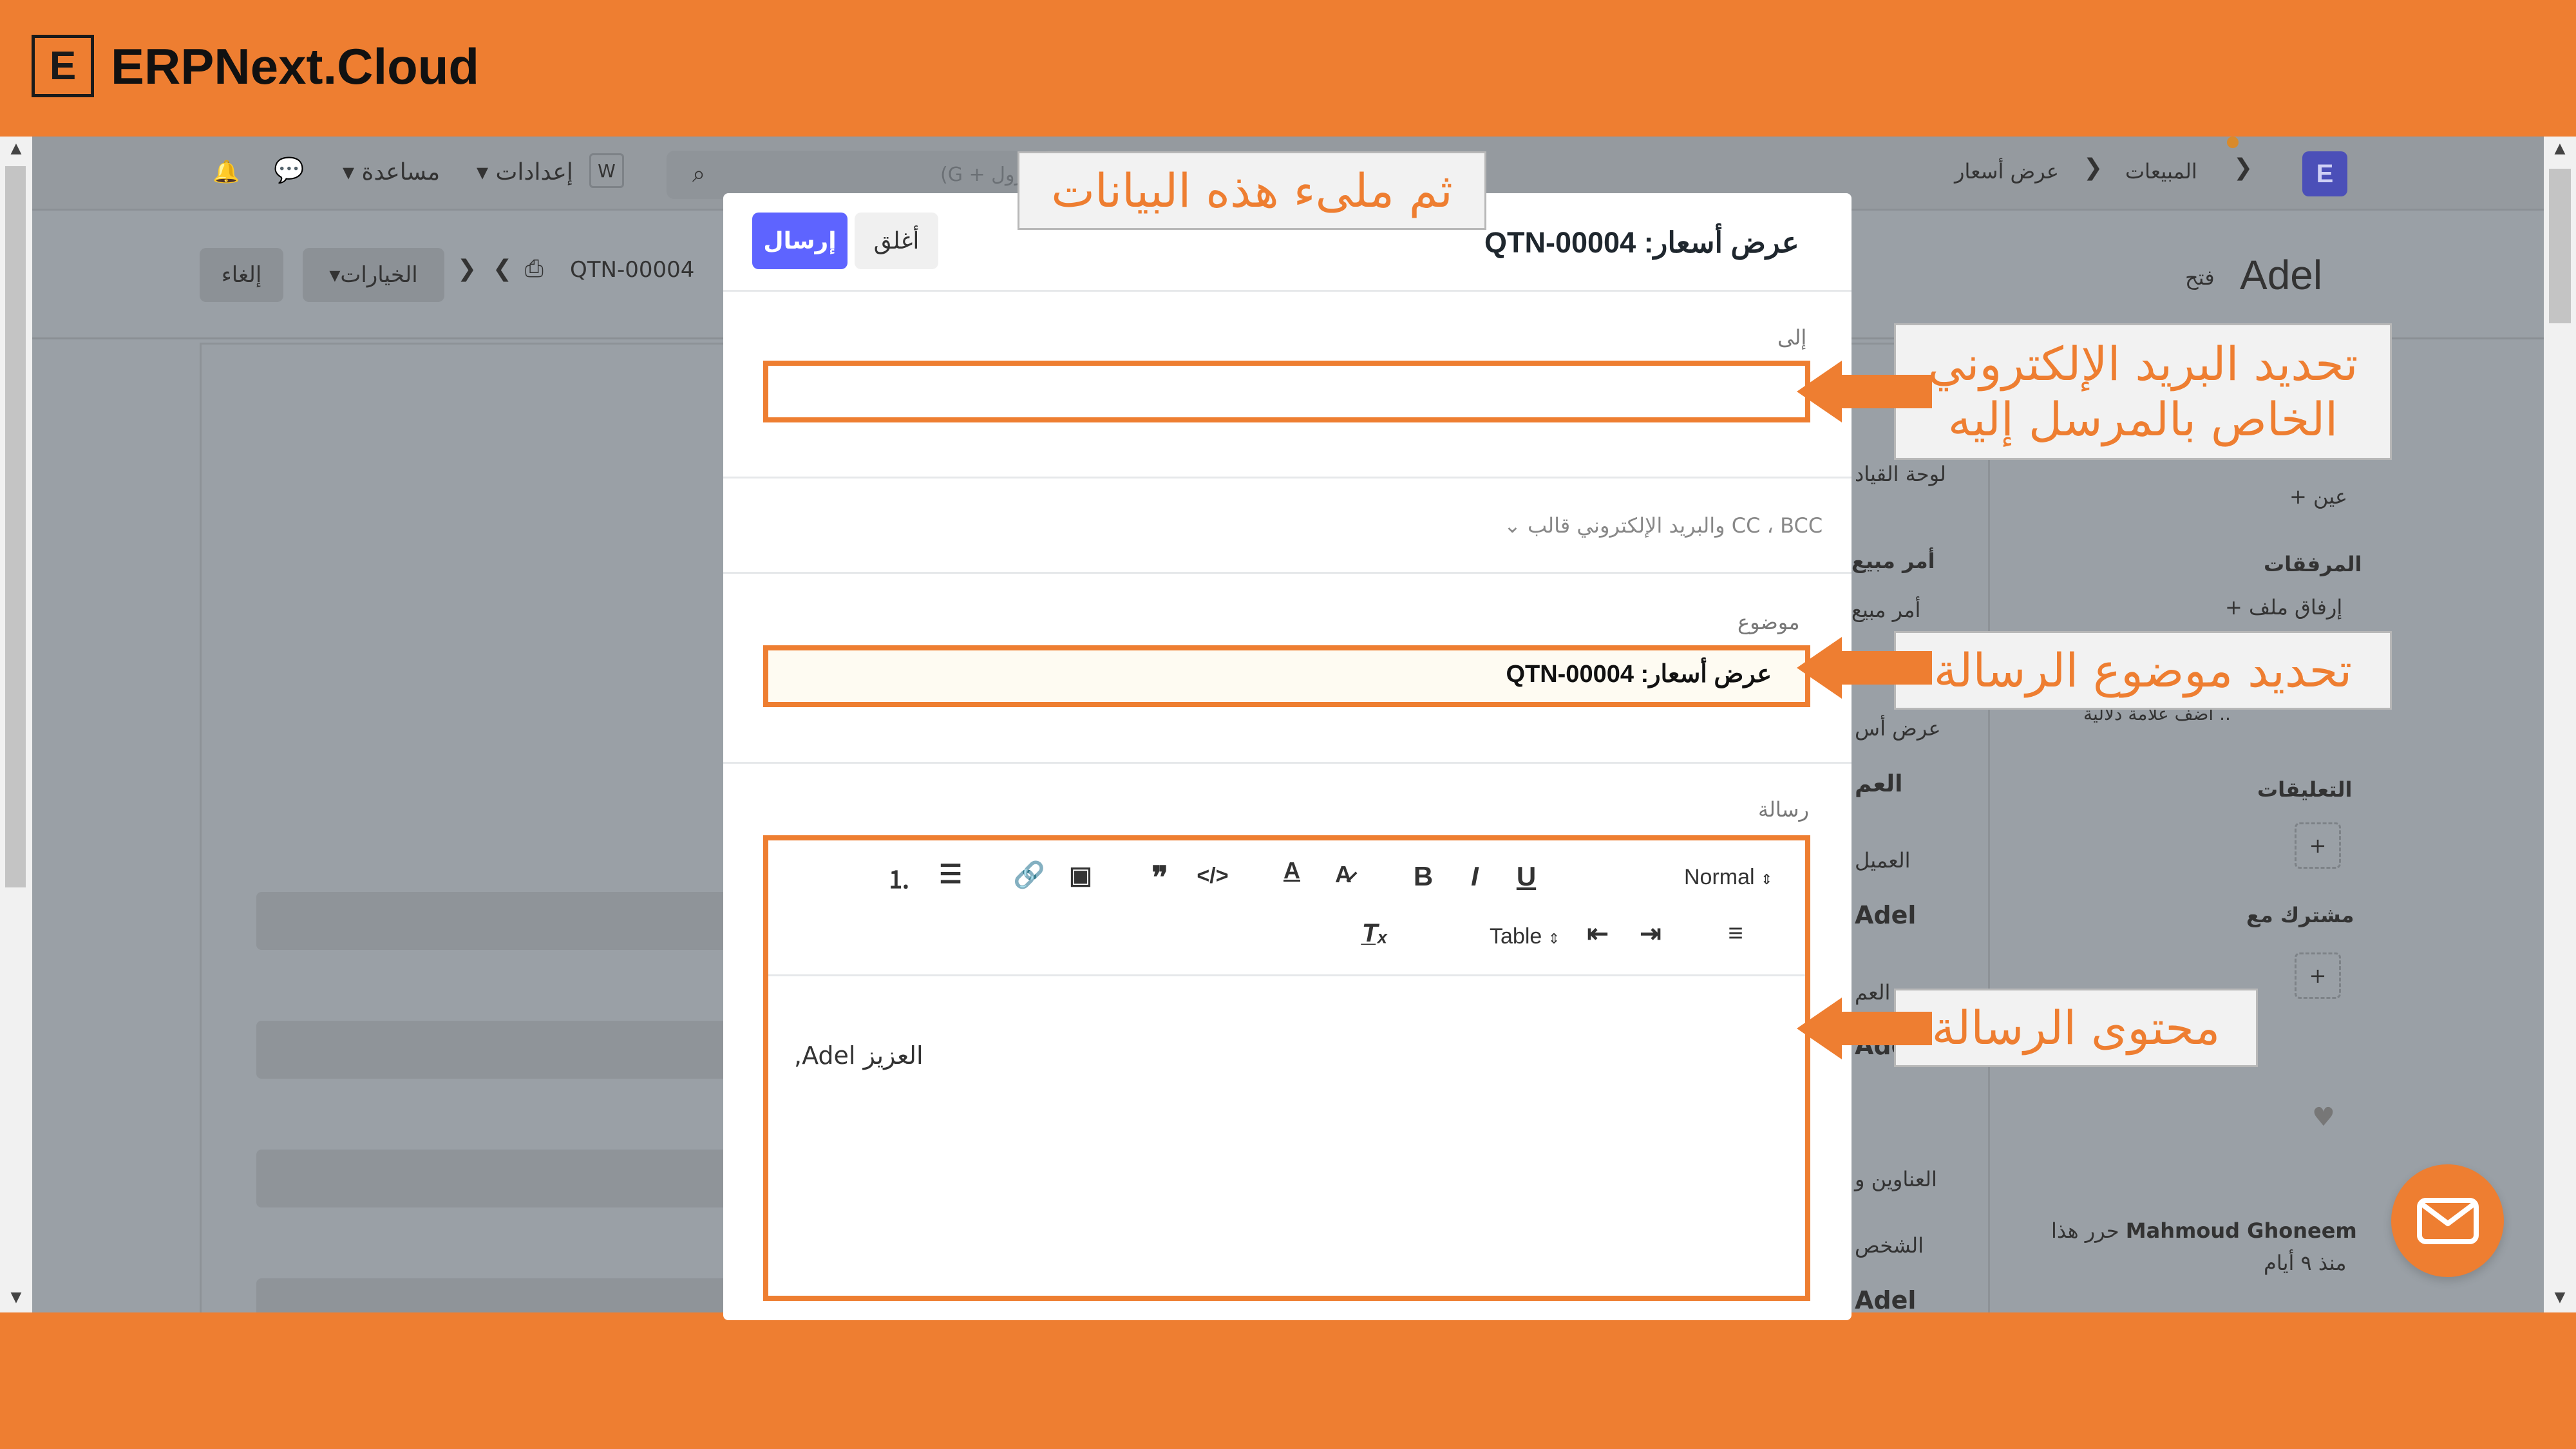 Image resolution: width=2576 pixels, height=1449 pixels. Describe the element at coordinates (1783, 810) in the screenshot. I see `message-label: رسالة` at that location.